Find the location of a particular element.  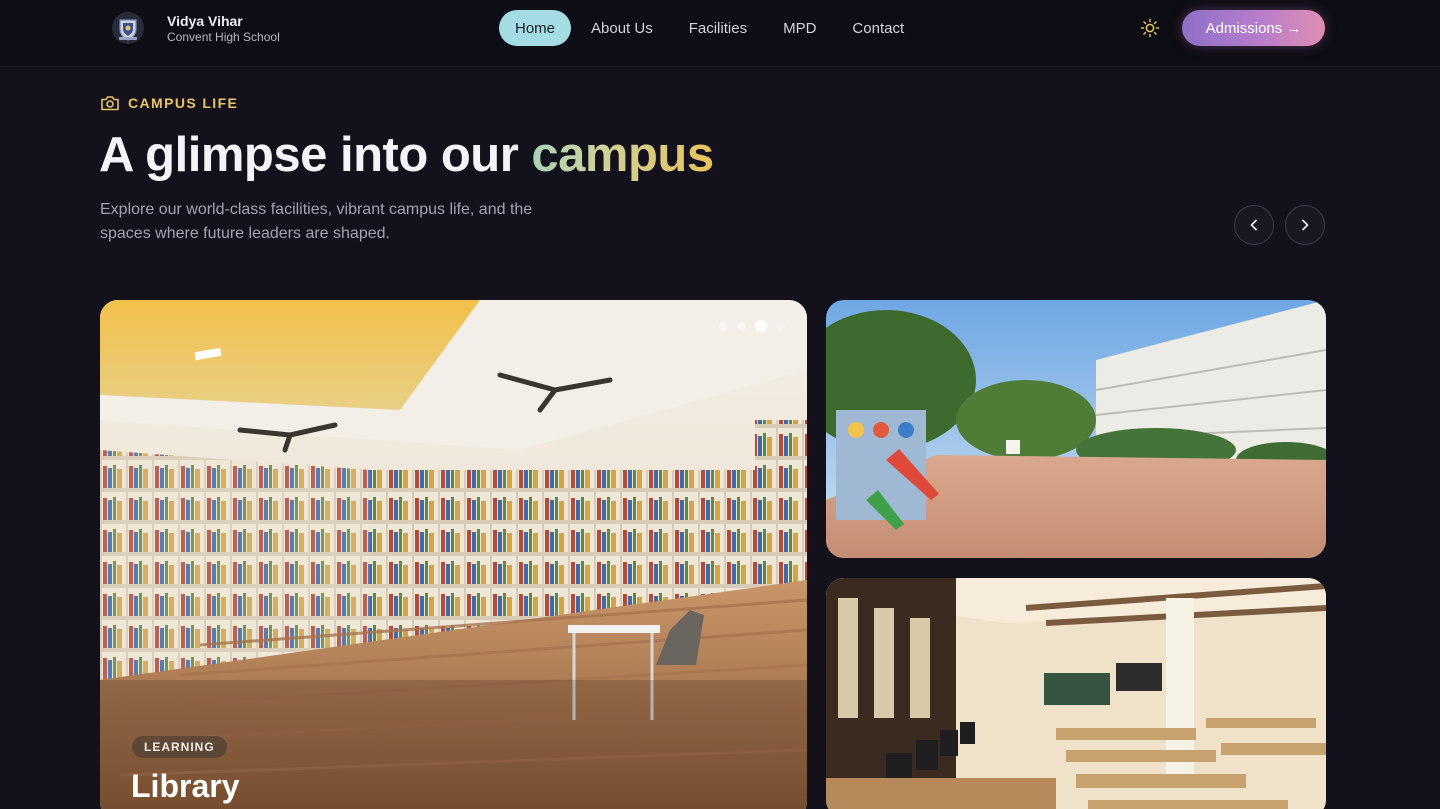

brand: Vidya Vihar Convent High School is located at coordinates (195, 28).